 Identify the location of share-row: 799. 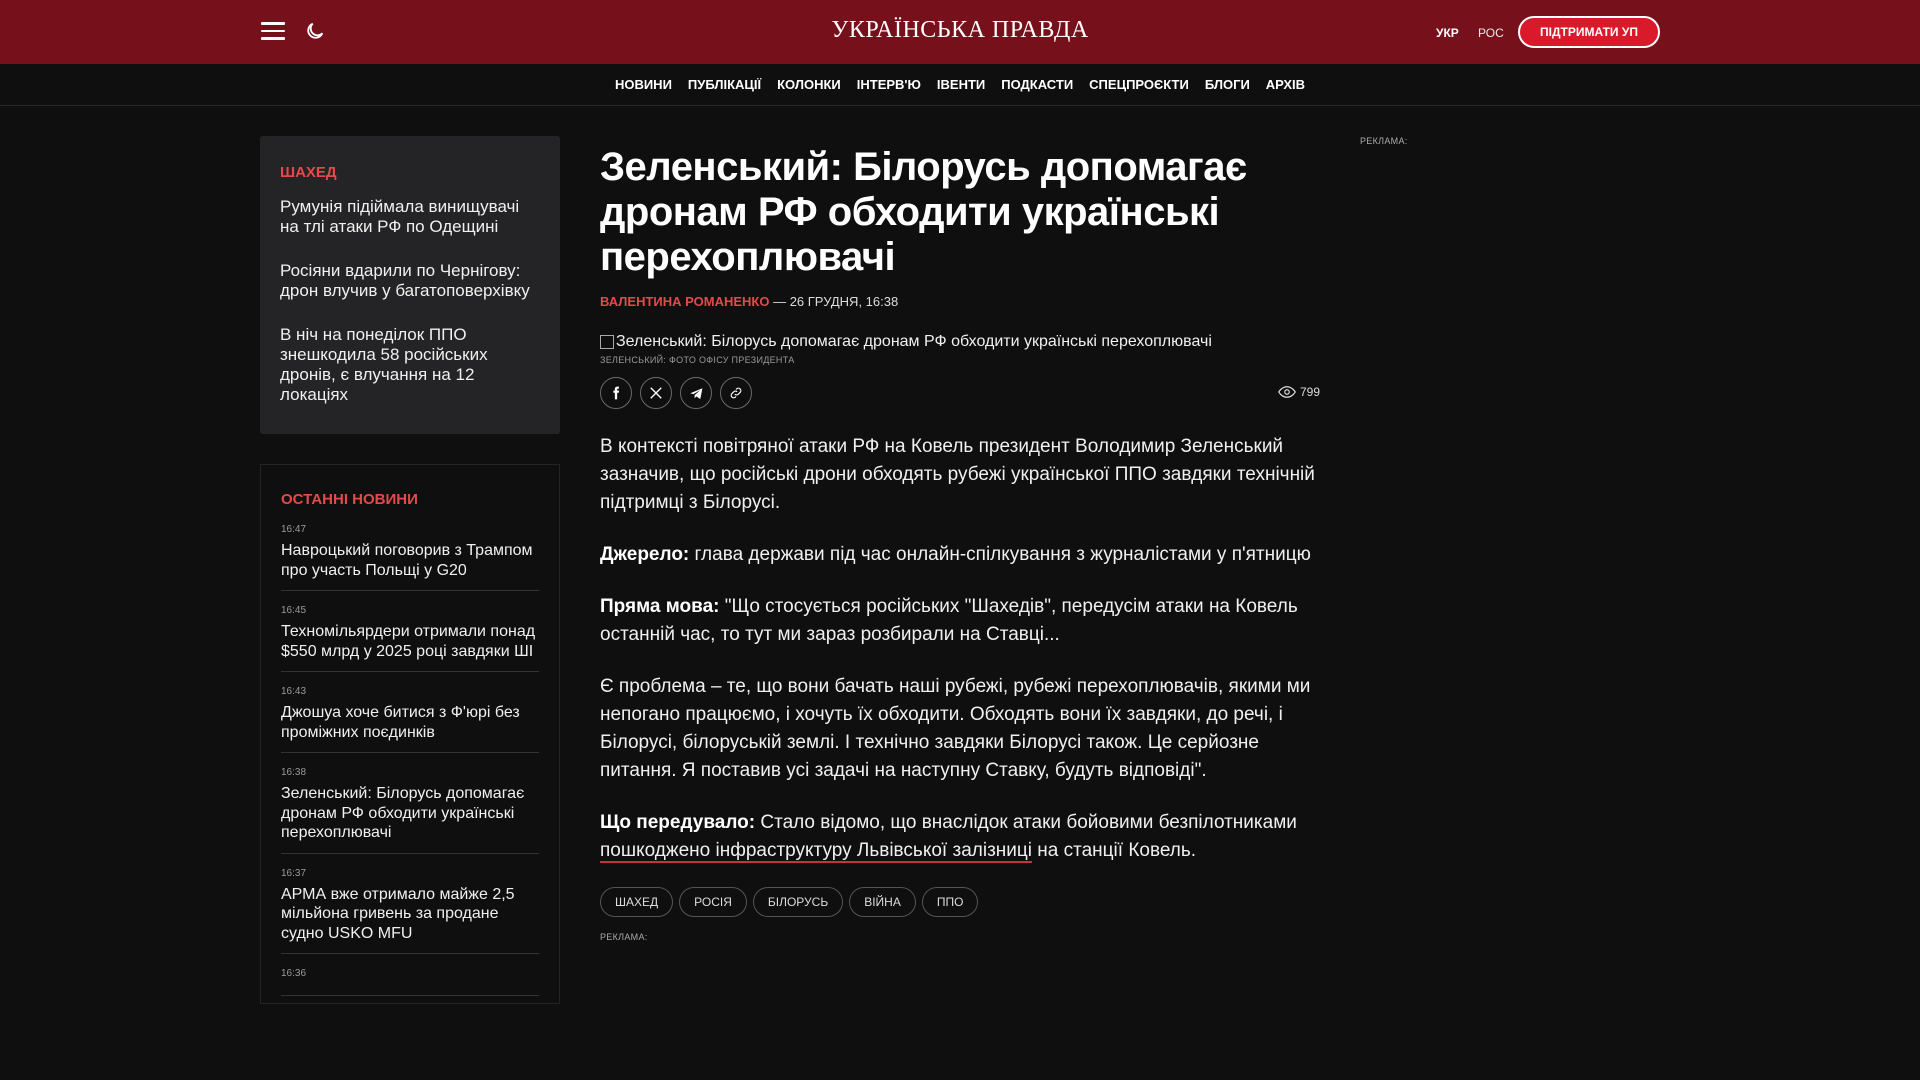
(960, 393).